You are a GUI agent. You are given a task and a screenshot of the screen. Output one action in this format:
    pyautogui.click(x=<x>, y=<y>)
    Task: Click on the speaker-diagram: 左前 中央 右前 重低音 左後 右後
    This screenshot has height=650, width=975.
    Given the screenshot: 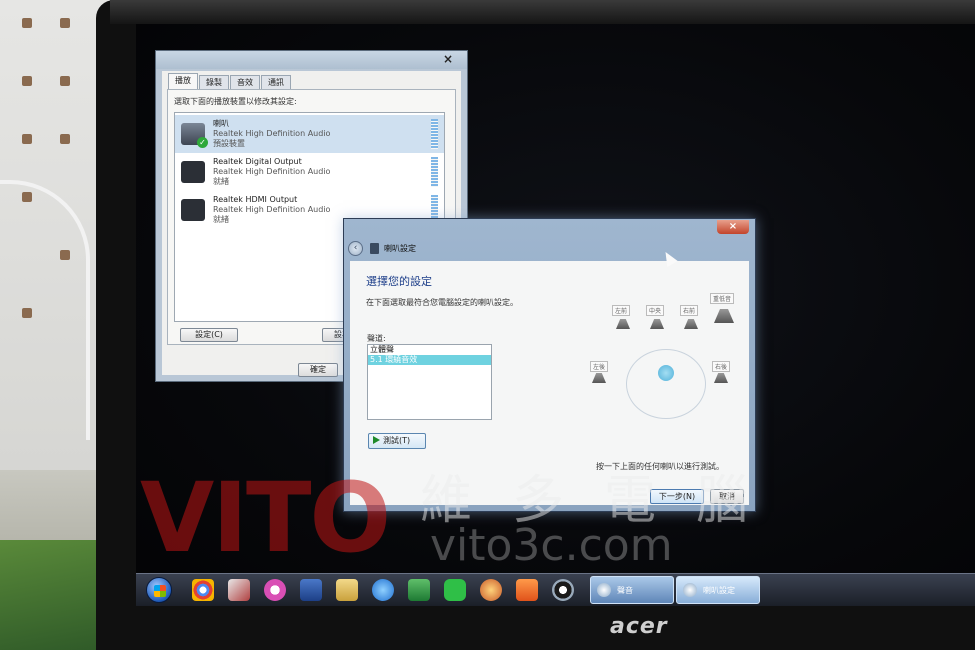 What is the action you would take?
    pyautogui.click(x=666, y=356)
    